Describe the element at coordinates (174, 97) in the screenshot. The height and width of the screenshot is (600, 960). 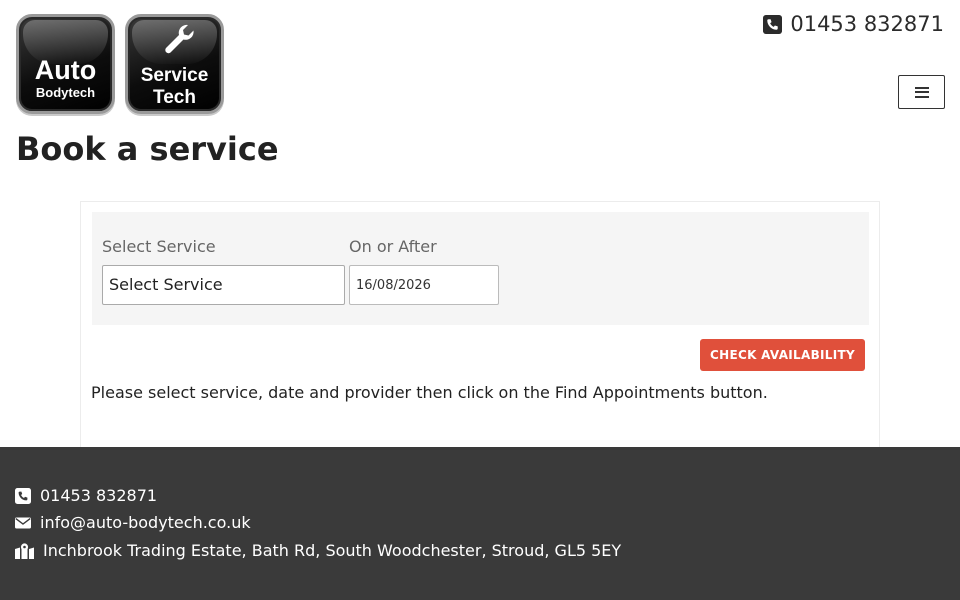
I see `logo-tech-text: Tech` at that location.